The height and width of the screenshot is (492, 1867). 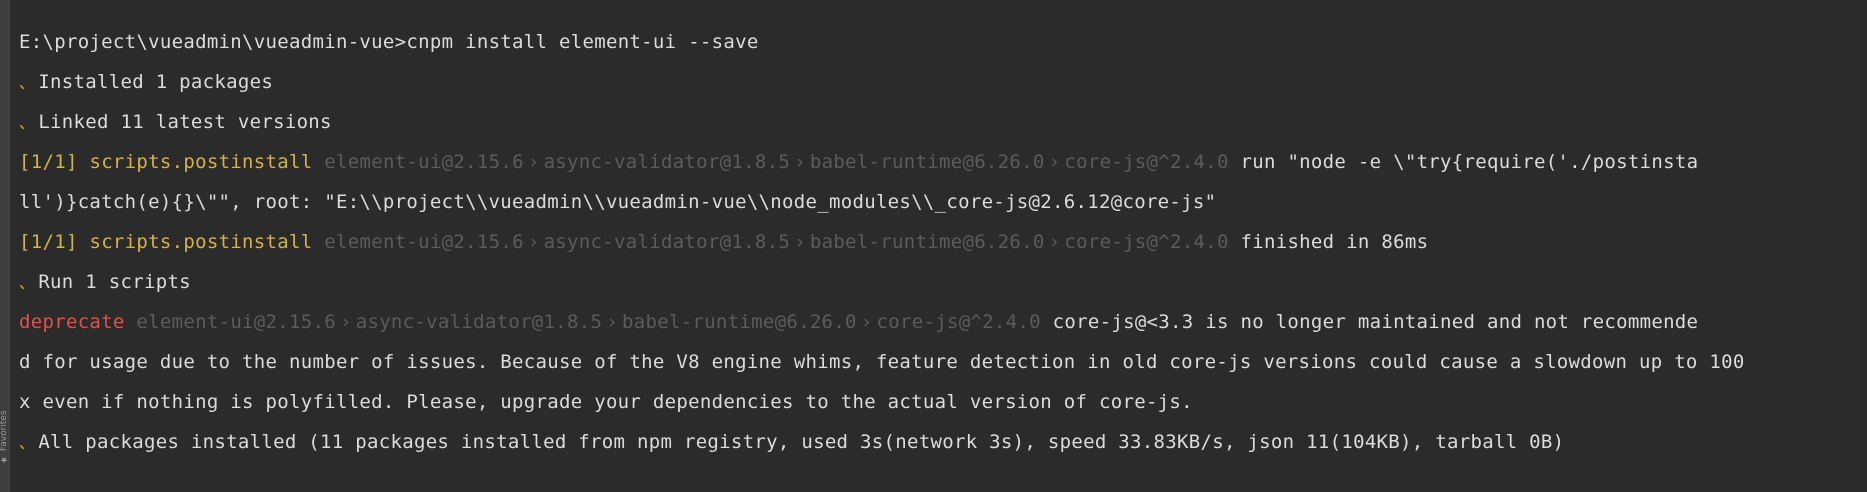 I want to click on output-line-installed: 、 Installed 1 packages, so click(x=943, y=82).